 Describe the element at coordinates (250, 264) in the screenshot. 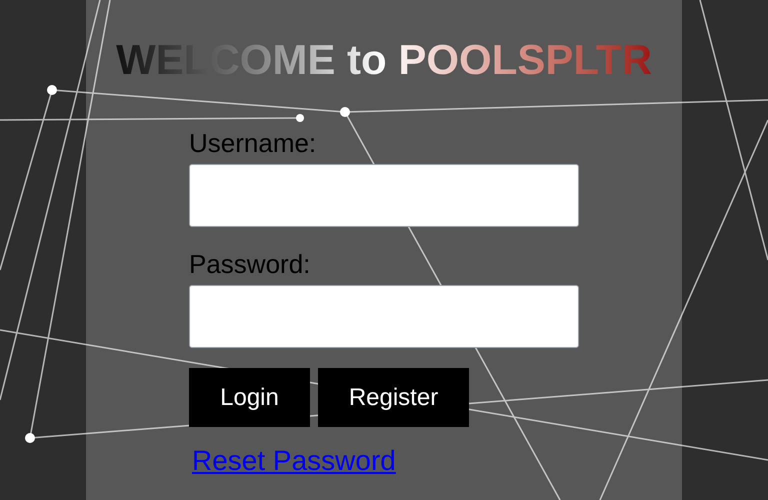

I see `field-label: Password:` at that location.